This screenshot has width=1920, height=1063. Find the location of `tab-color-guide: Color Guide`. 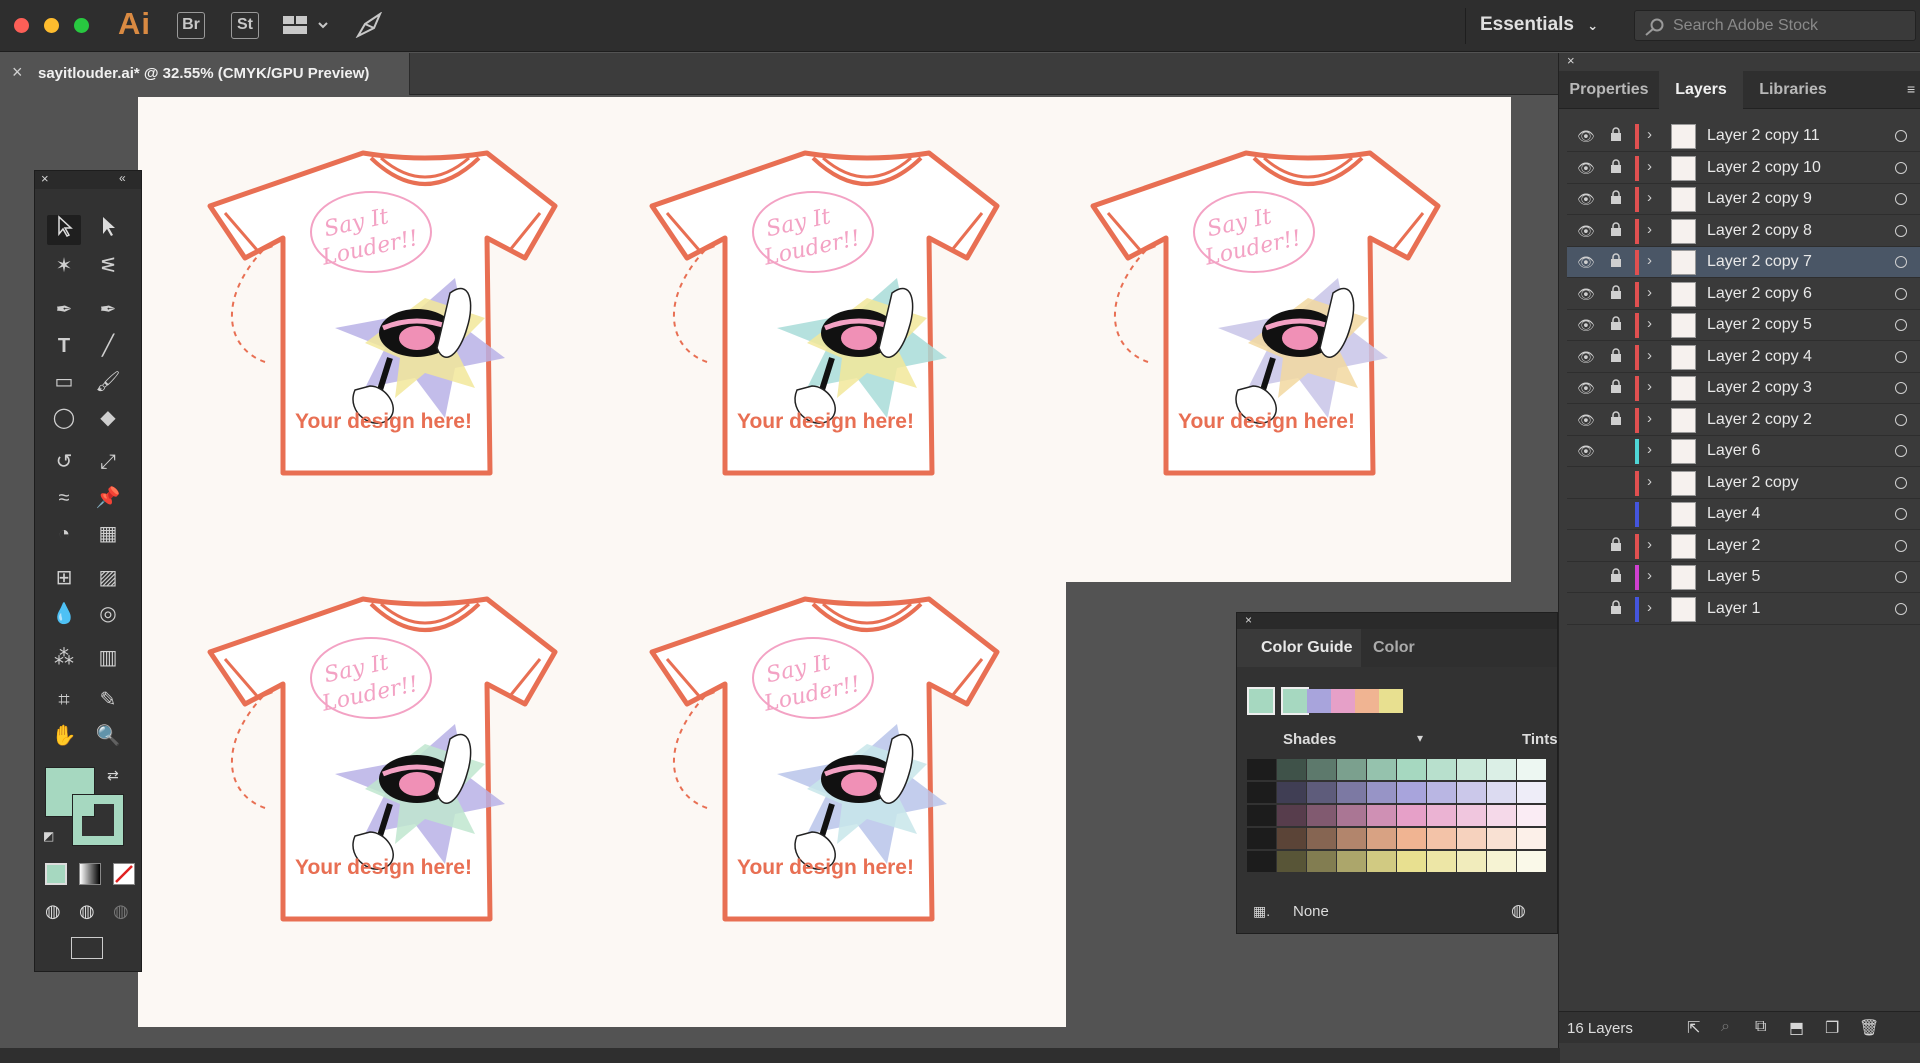

tab-color-guide: Color Guide is located at coordinates (1299, 648).